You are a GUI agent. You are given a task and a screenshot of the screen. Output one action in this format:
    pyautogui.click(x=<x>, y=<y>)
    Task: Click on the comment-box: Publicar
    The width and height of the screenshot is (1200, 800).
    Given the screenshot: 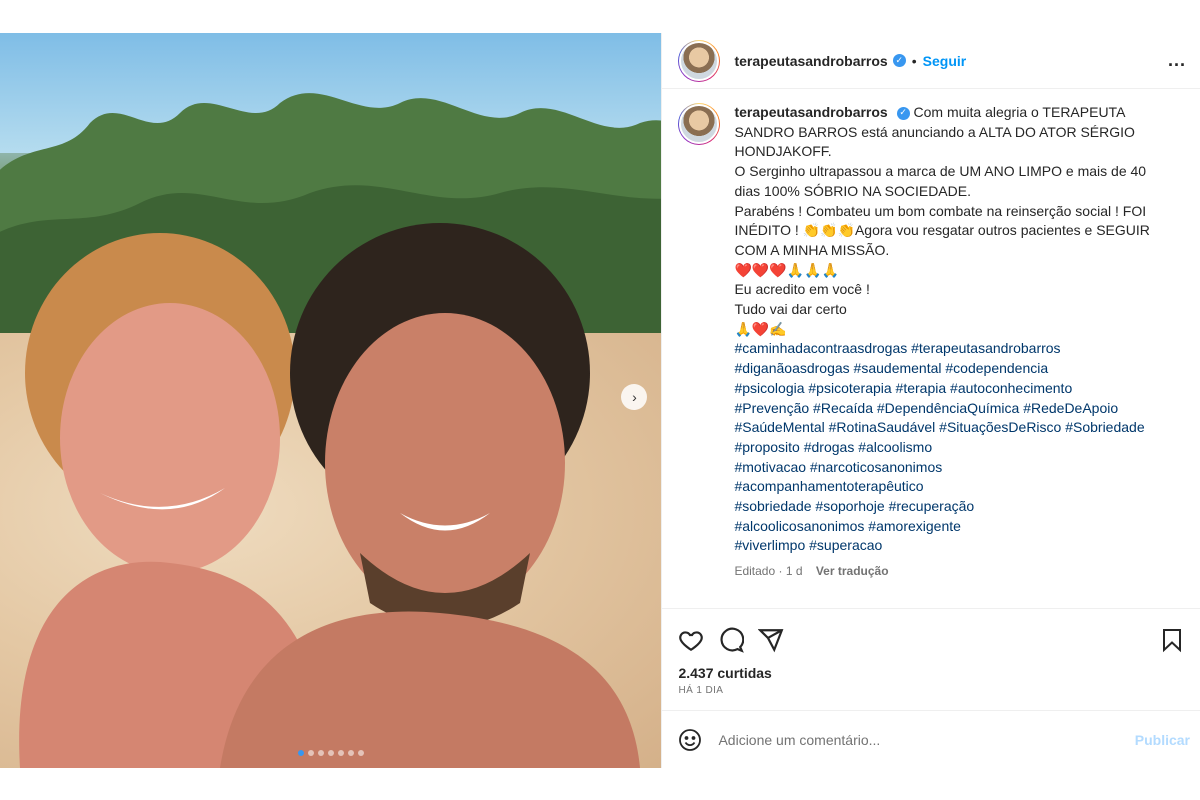 What is the action you would take?
    pyautogui.click(x=931, y=739)
    